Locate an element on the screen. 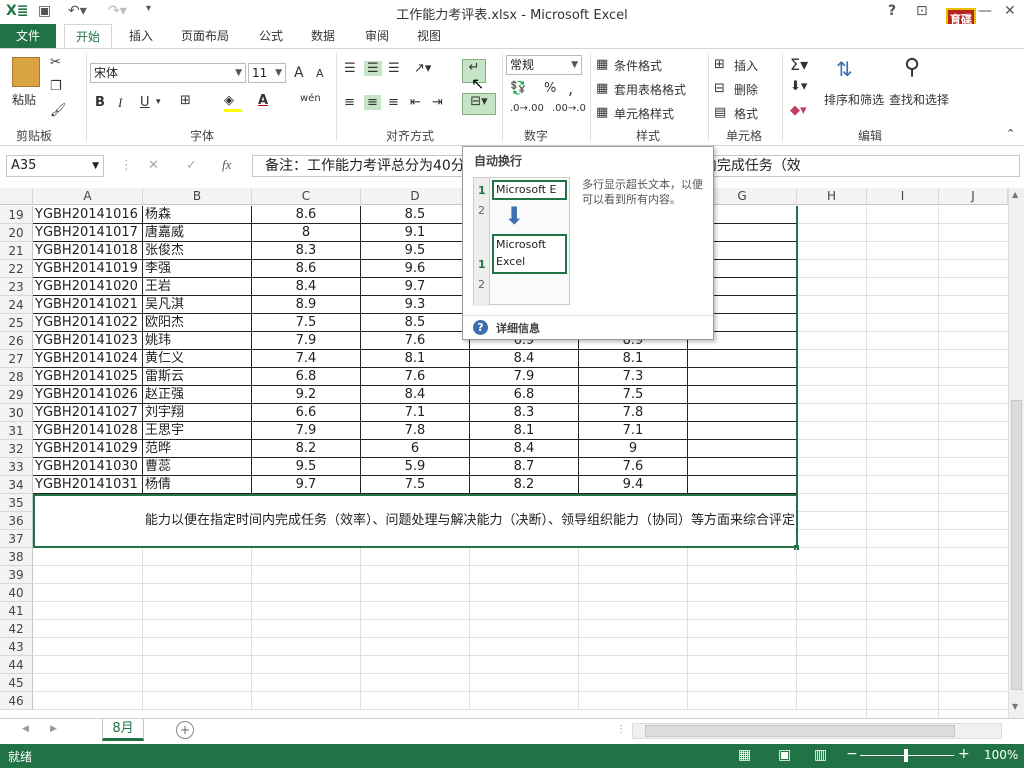  table-cell: 8.1 is located at coordinates (415, 359).